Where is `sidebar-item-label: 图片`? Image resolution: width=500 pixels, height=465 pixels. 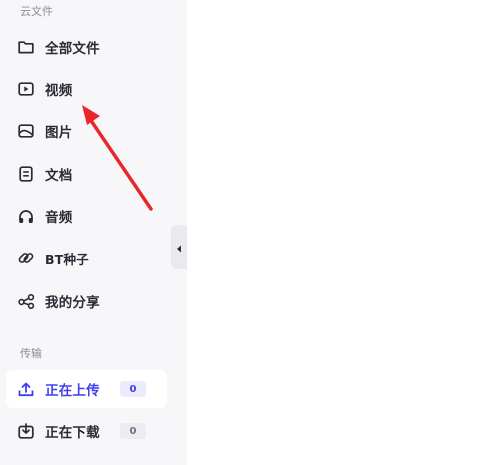 sidebar-item-label: 图片 is located at coordinates (59, 133).